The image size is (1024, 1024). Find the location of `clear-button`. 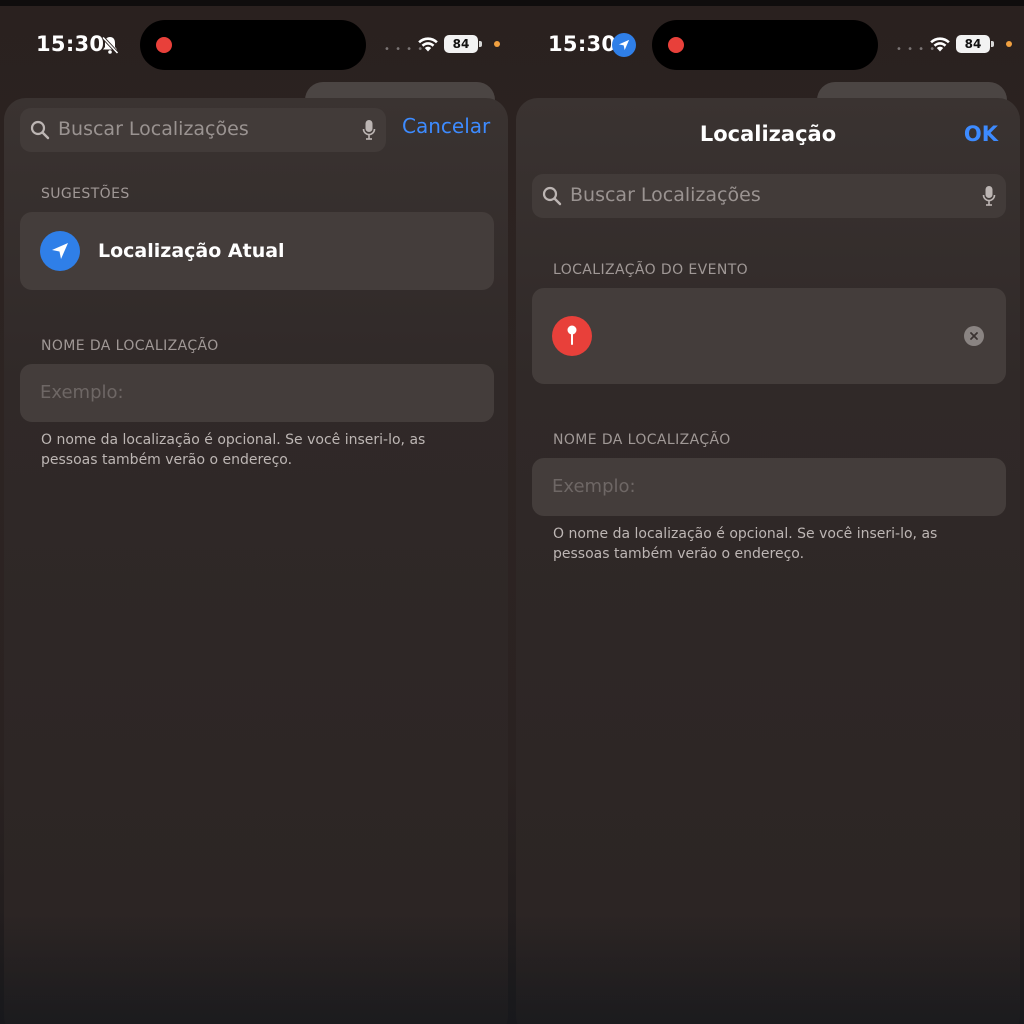

clear-button is located at coordinates (974, 336).